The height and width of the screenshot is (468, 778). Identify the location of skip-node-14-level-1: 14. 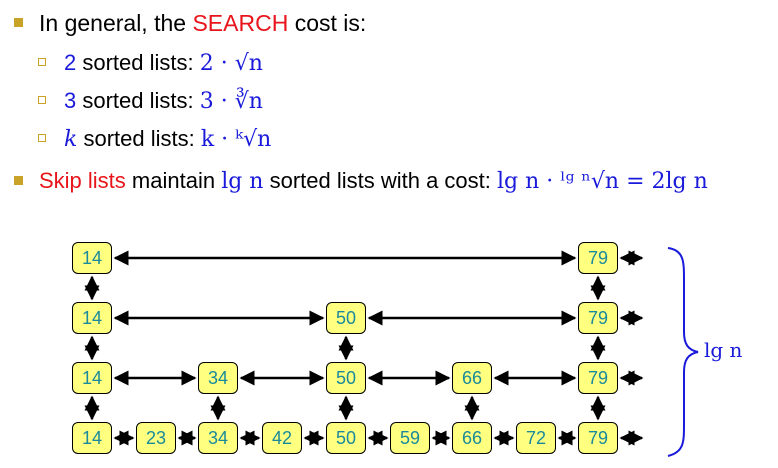
(92, 438).